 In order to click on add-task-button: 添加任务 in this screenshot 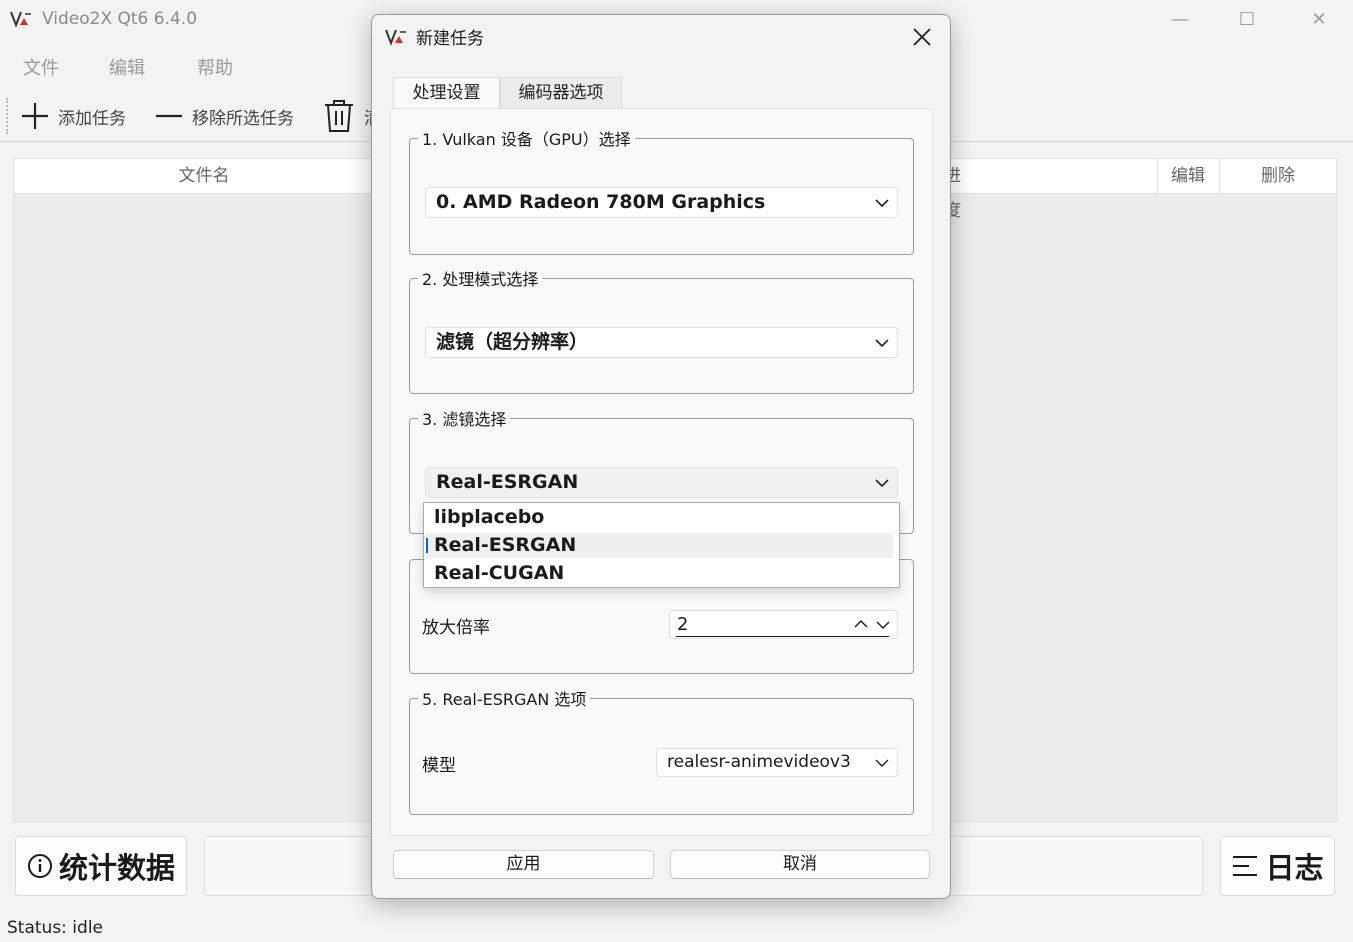, I will do `click(73, 116)`.